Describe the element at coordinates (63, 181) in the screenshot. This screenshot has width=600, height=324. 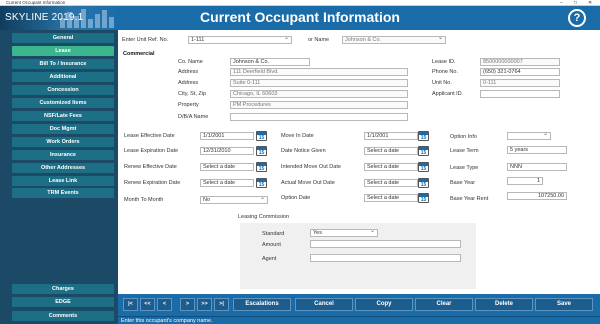
I see `sidebar-item-lease-link: Lease Link` at that location.